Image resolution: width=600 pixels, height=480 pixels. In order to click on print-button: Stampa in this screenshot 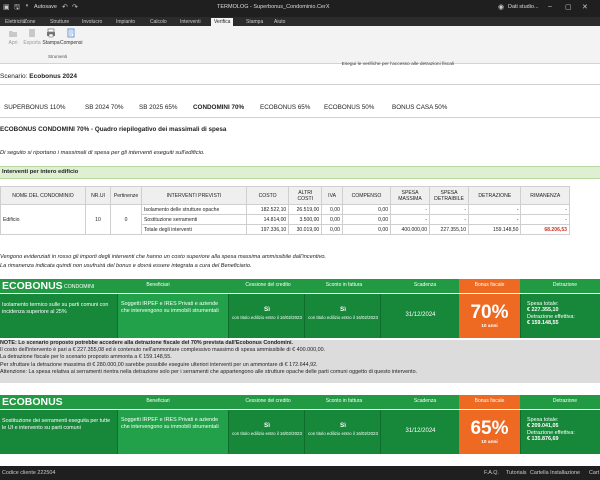, I will do `click(51, 37)`.